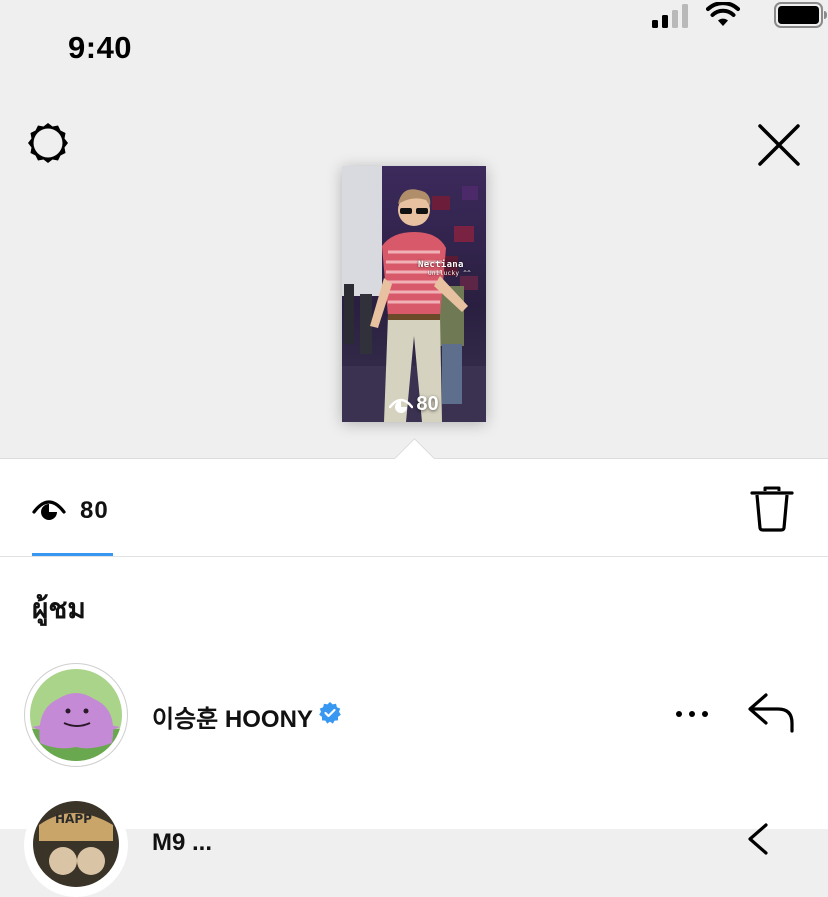 The height and width of the screenshot is (897, 828). I want to click on status-time: 9:40, so click(100, 47).